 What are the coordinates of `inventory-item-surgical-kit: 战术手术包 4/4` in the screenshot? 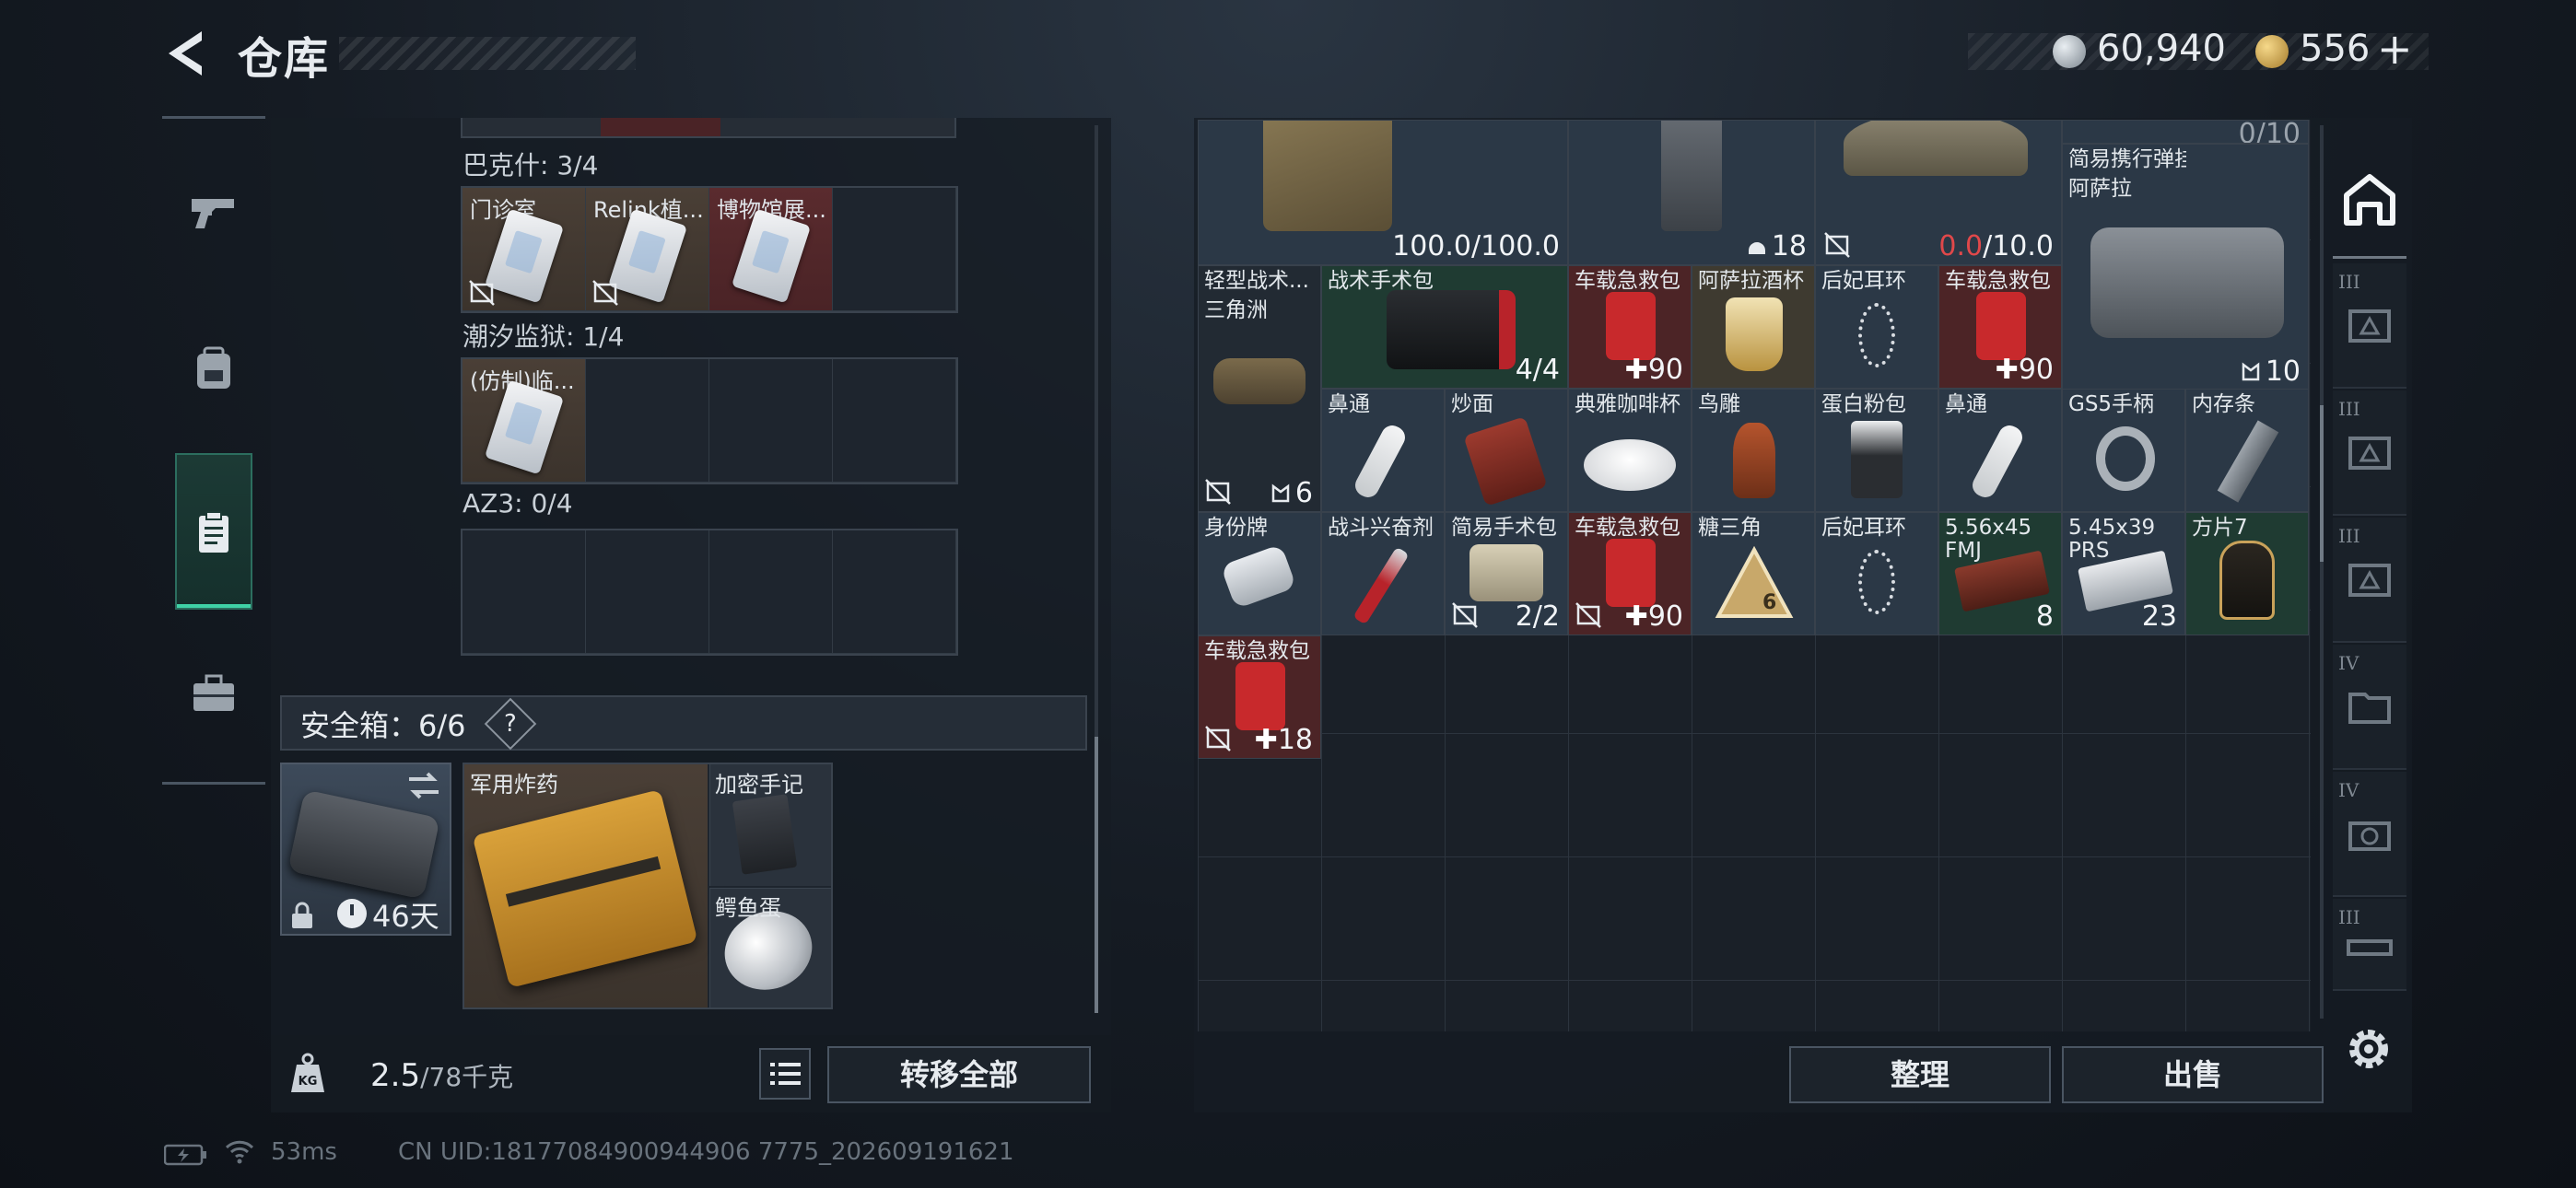 It's located at (1444, 327).